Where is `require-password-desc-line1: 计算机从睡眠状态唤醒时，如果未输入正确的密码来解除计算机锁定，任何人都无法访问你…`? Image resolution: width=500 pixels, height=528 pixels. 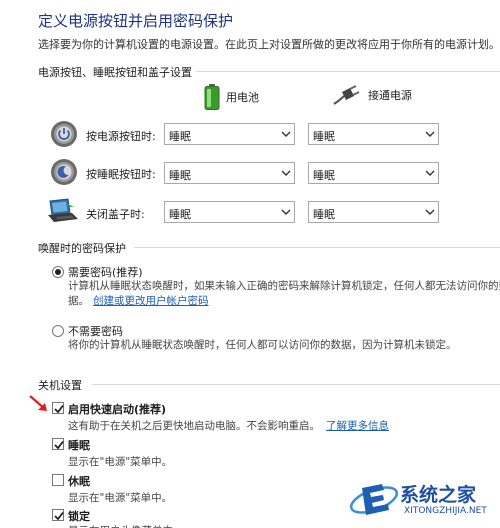
require-password-desc-line1: 计算机从睡眠状态唤醒时，如果未输入正确的密码来解除计算机锁定，任何人都无法访问你… is located at coordinates (284, 286).